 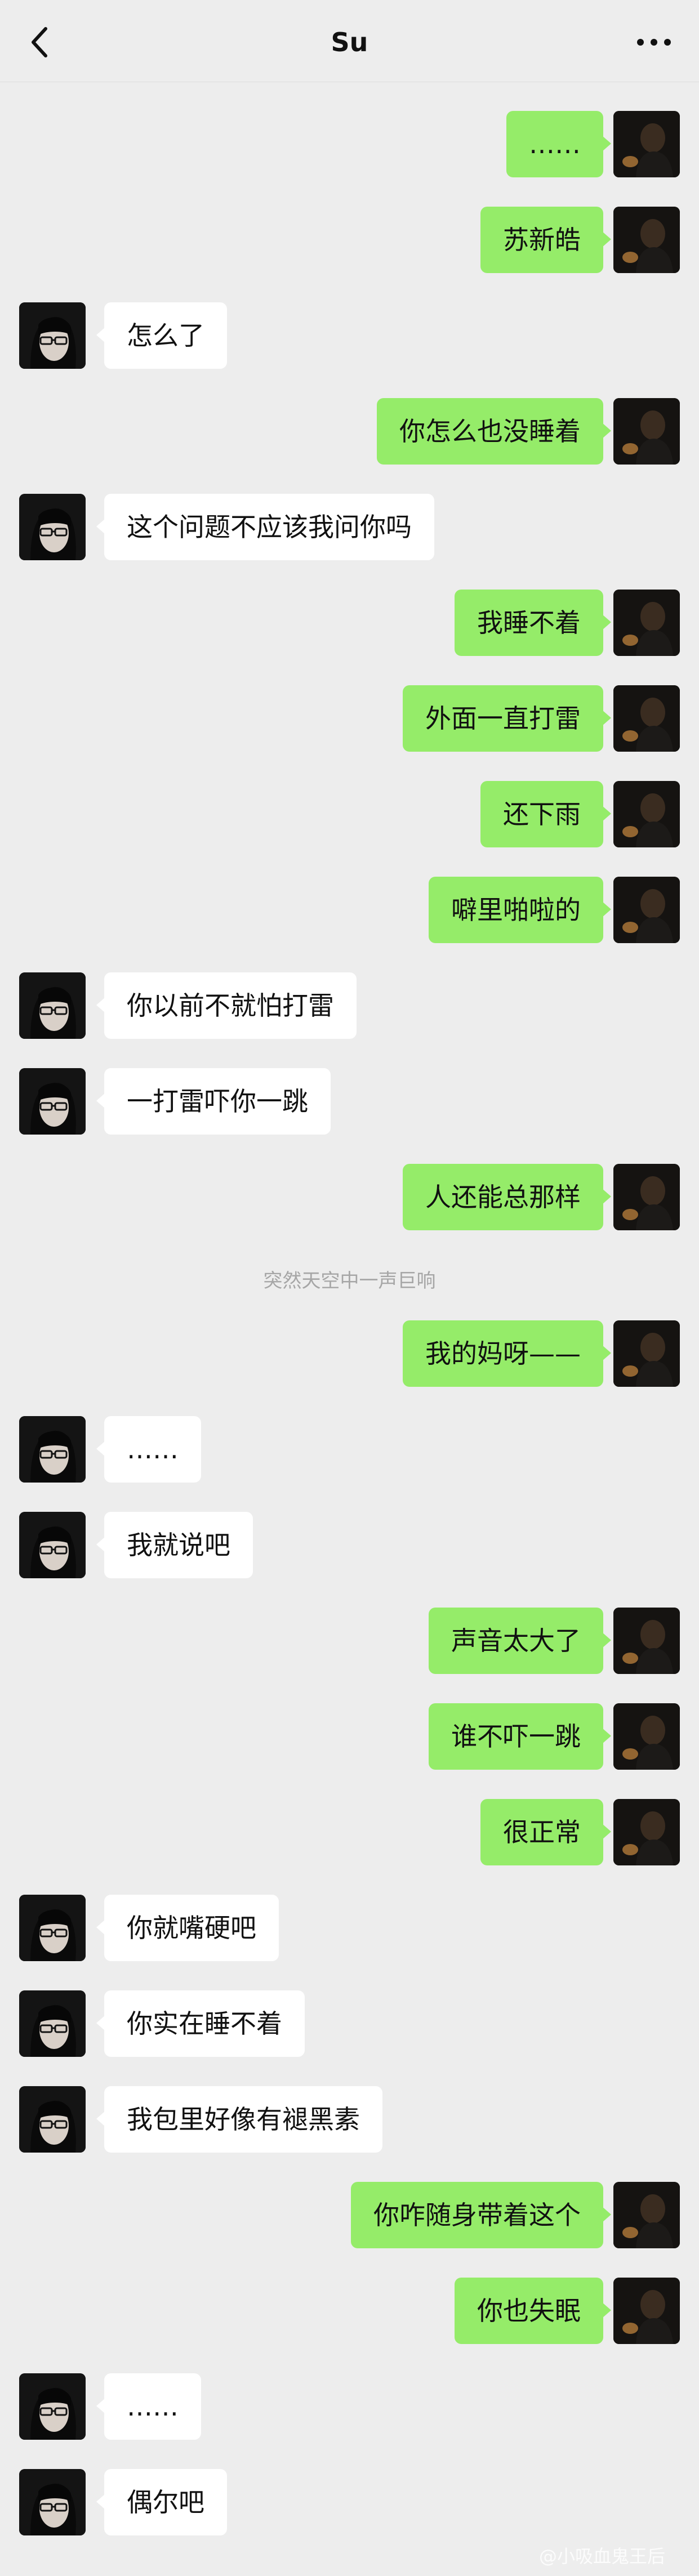 I want to click on received-message-bubble: 我就说吧, so click(x=174, y=1545).